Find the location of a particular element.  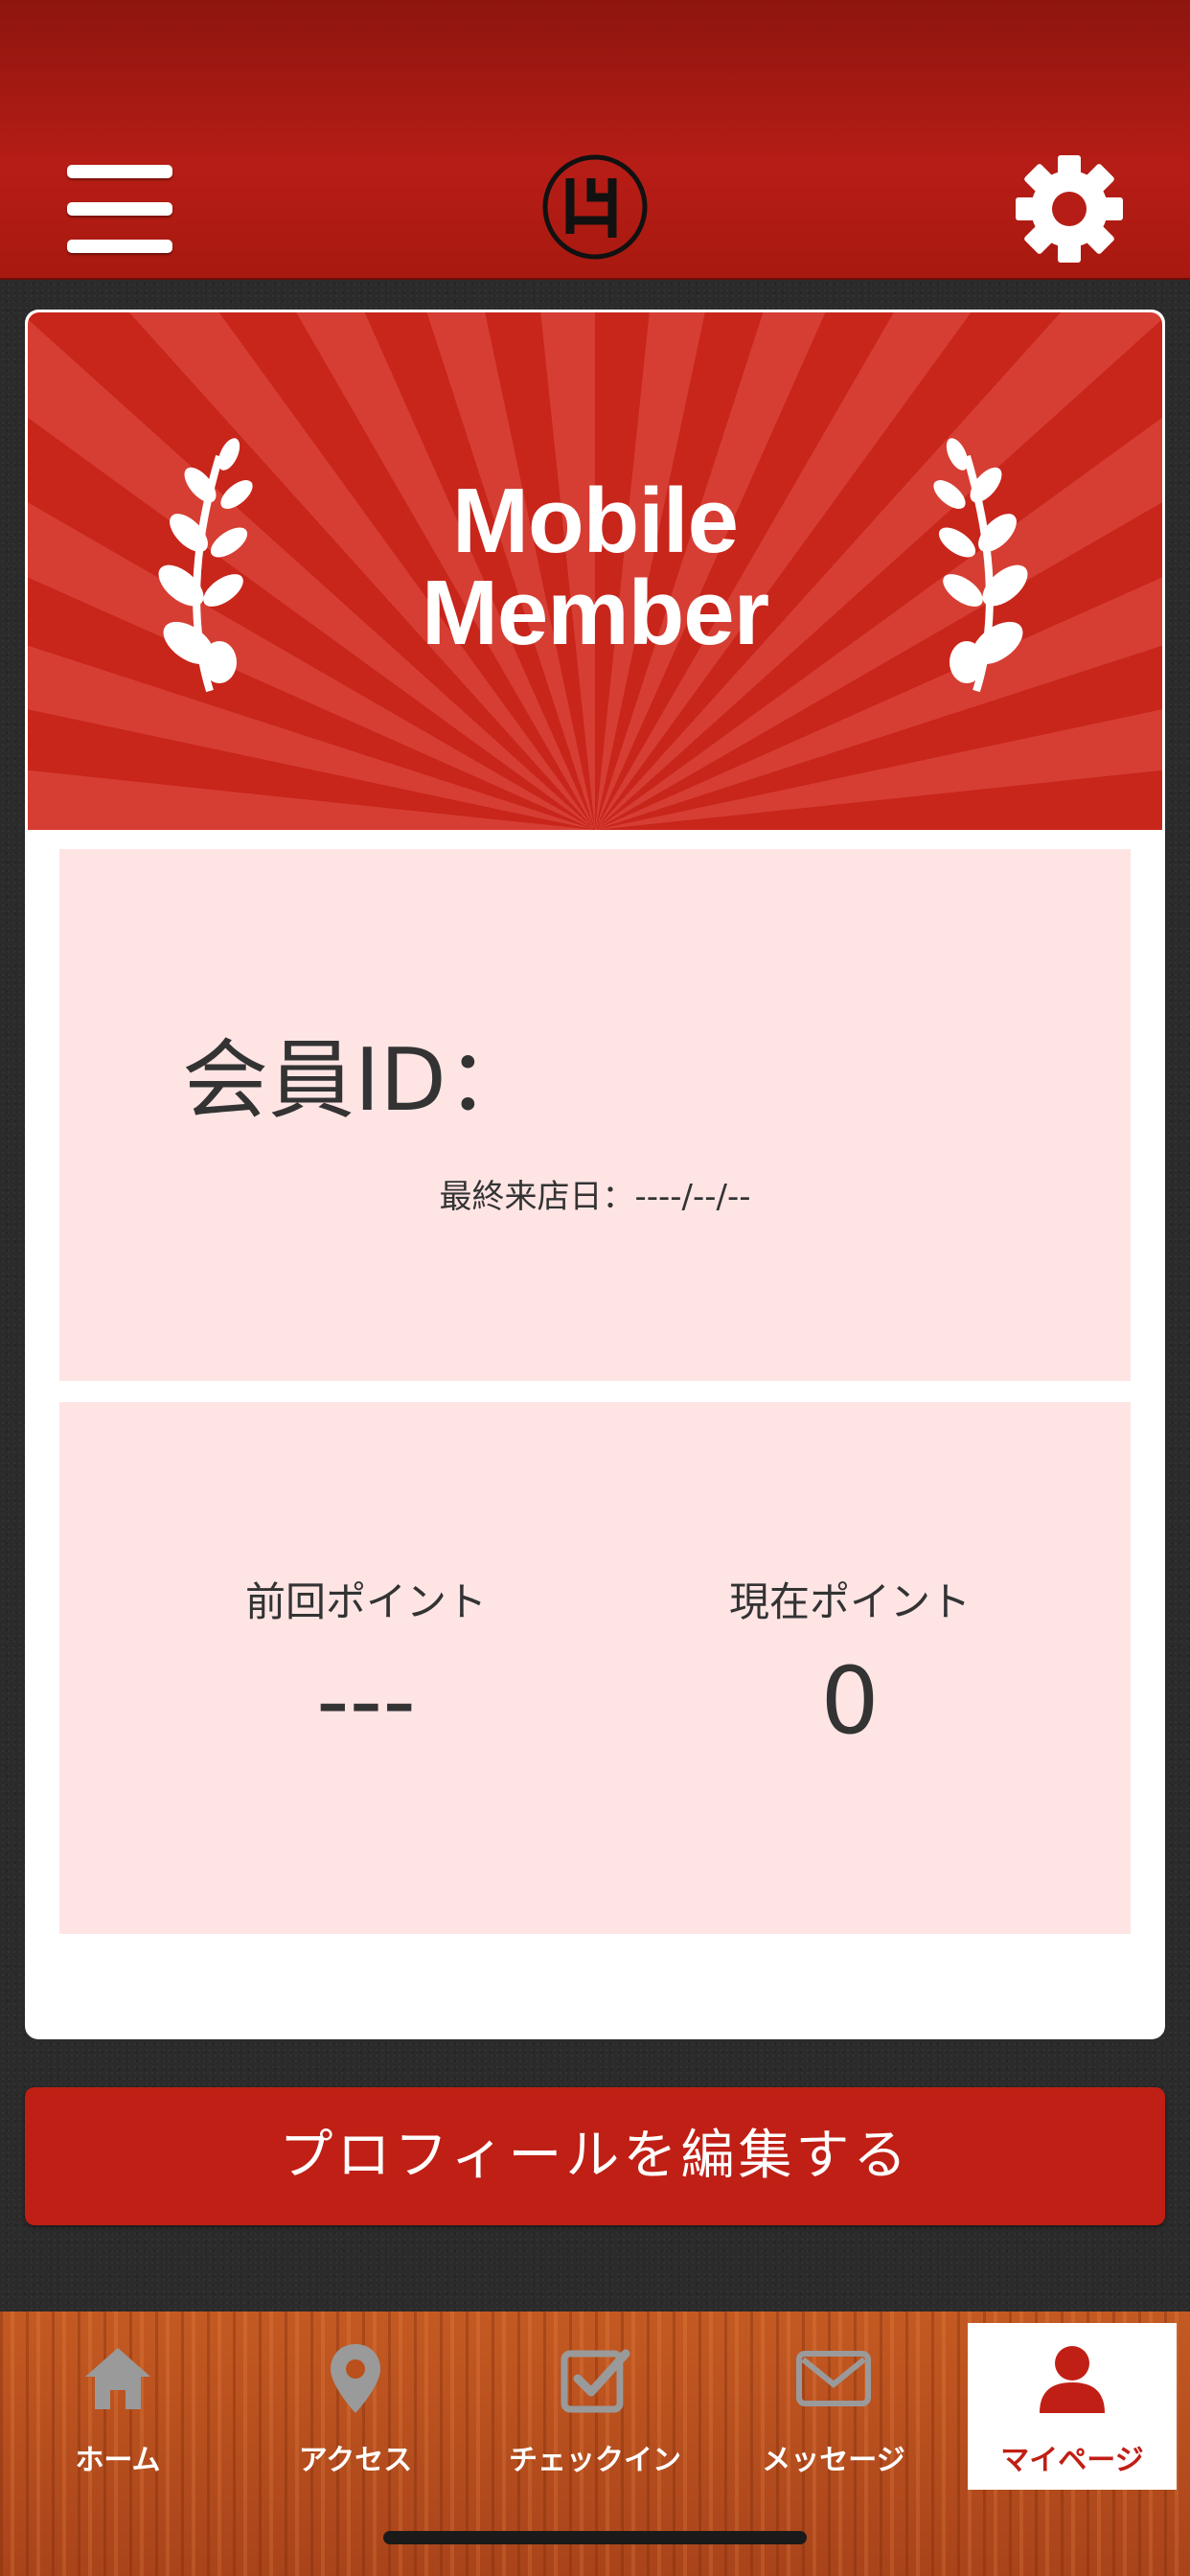

current-points-label: 現在ポイント is located at coordinates (850, 1601).